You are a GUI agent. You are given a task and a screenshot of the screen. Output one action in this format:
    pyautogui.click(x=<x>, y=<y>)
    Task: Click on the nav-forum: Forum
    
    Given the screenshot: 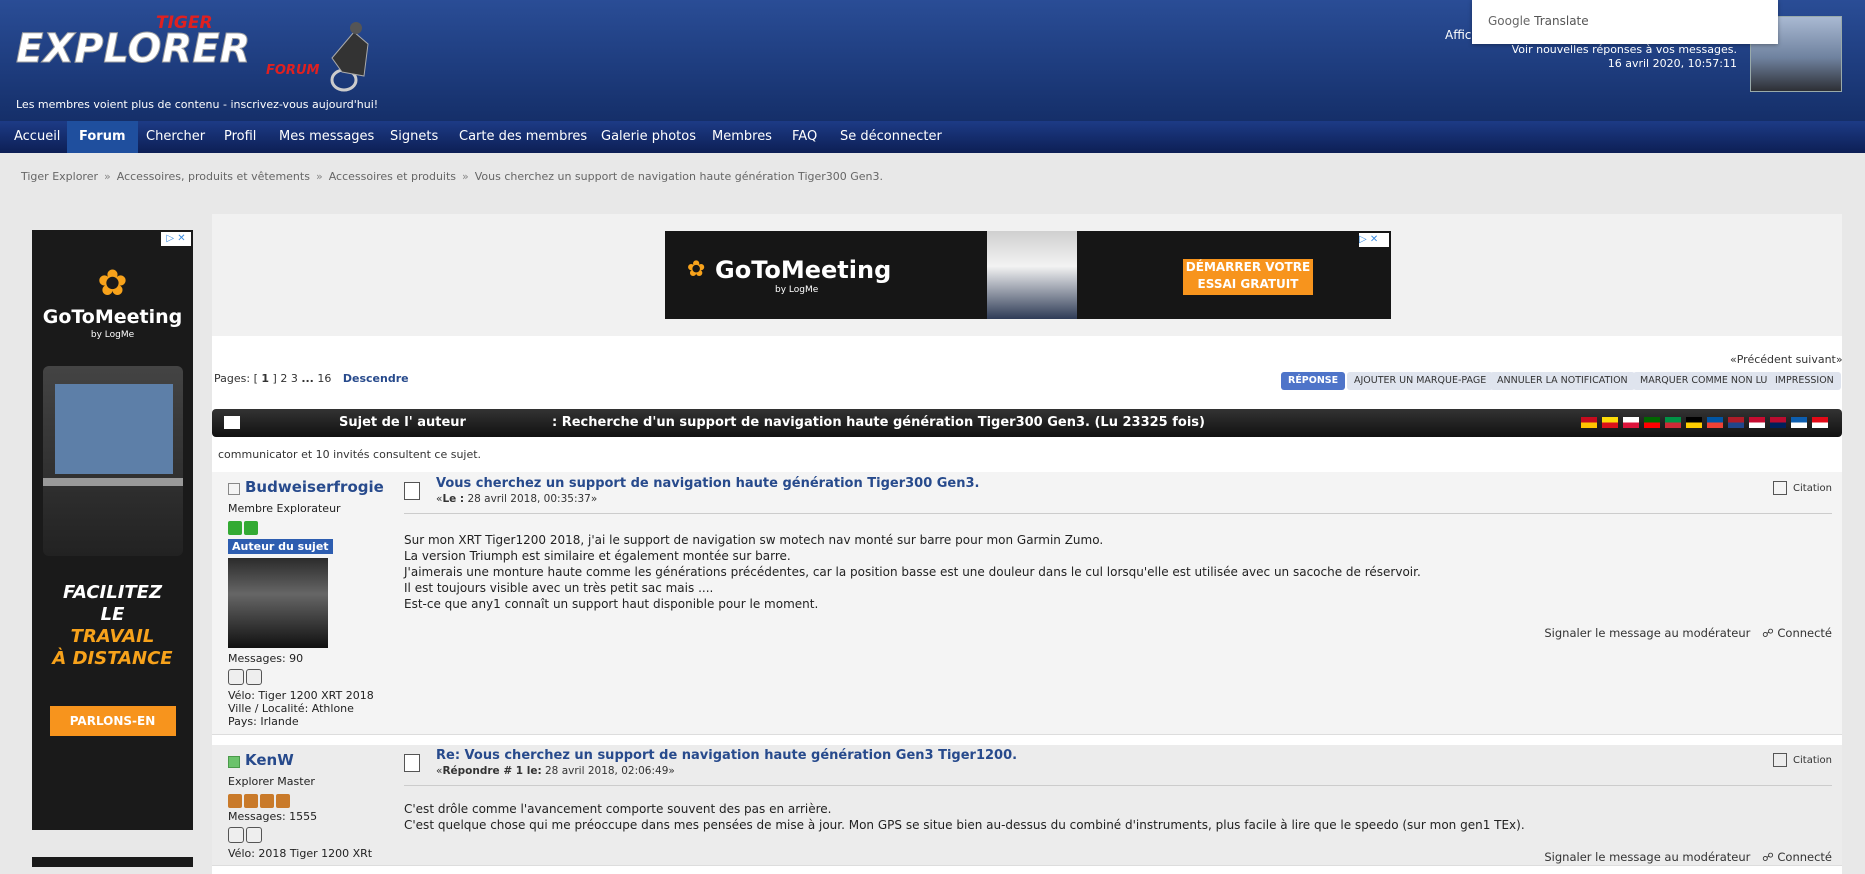 What is the action you would take?
    pyautogui.click(x=102, y=137)
    